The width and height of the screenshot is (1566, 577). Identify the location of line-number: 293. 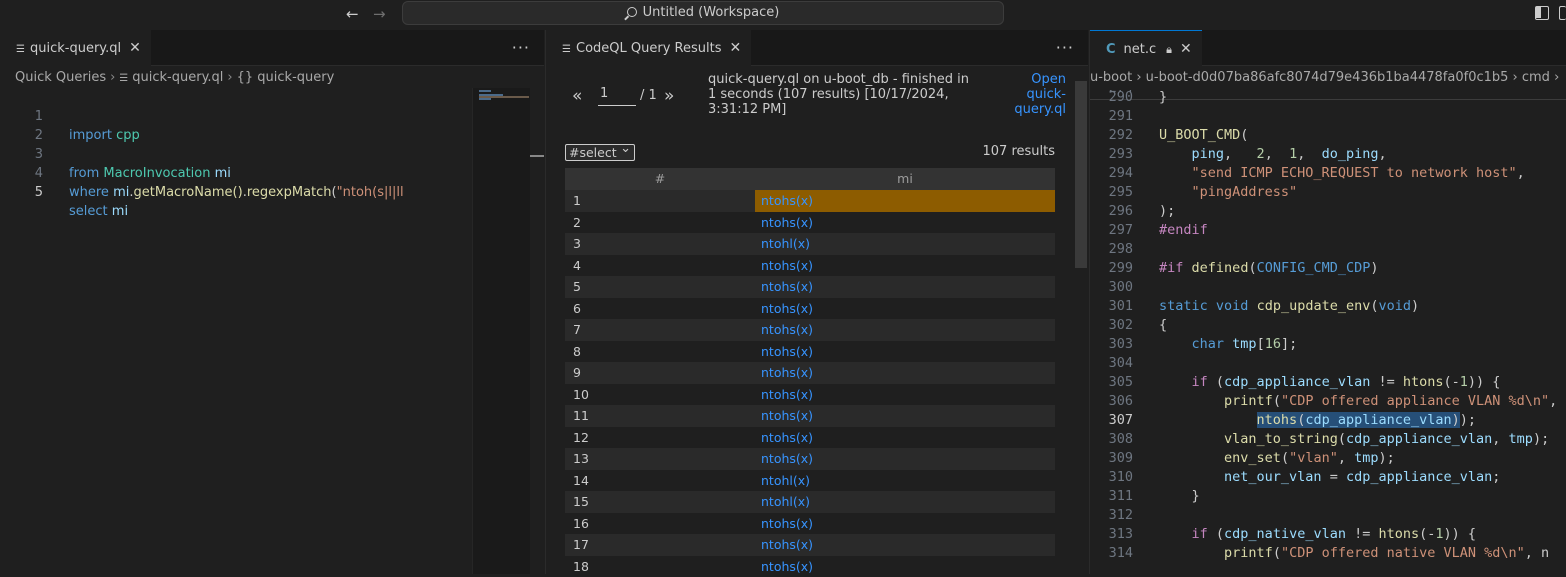
(1111, 154).